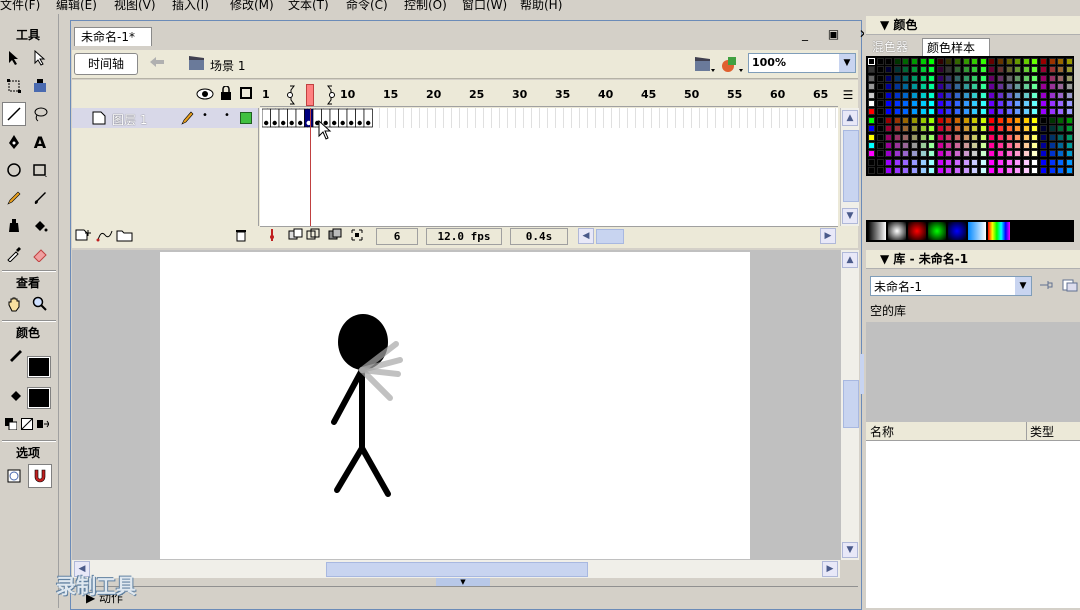 The height and width of the screenshot is (610, 1080). I want to click on edit-multiple-frames-icon, so click(335, 236).